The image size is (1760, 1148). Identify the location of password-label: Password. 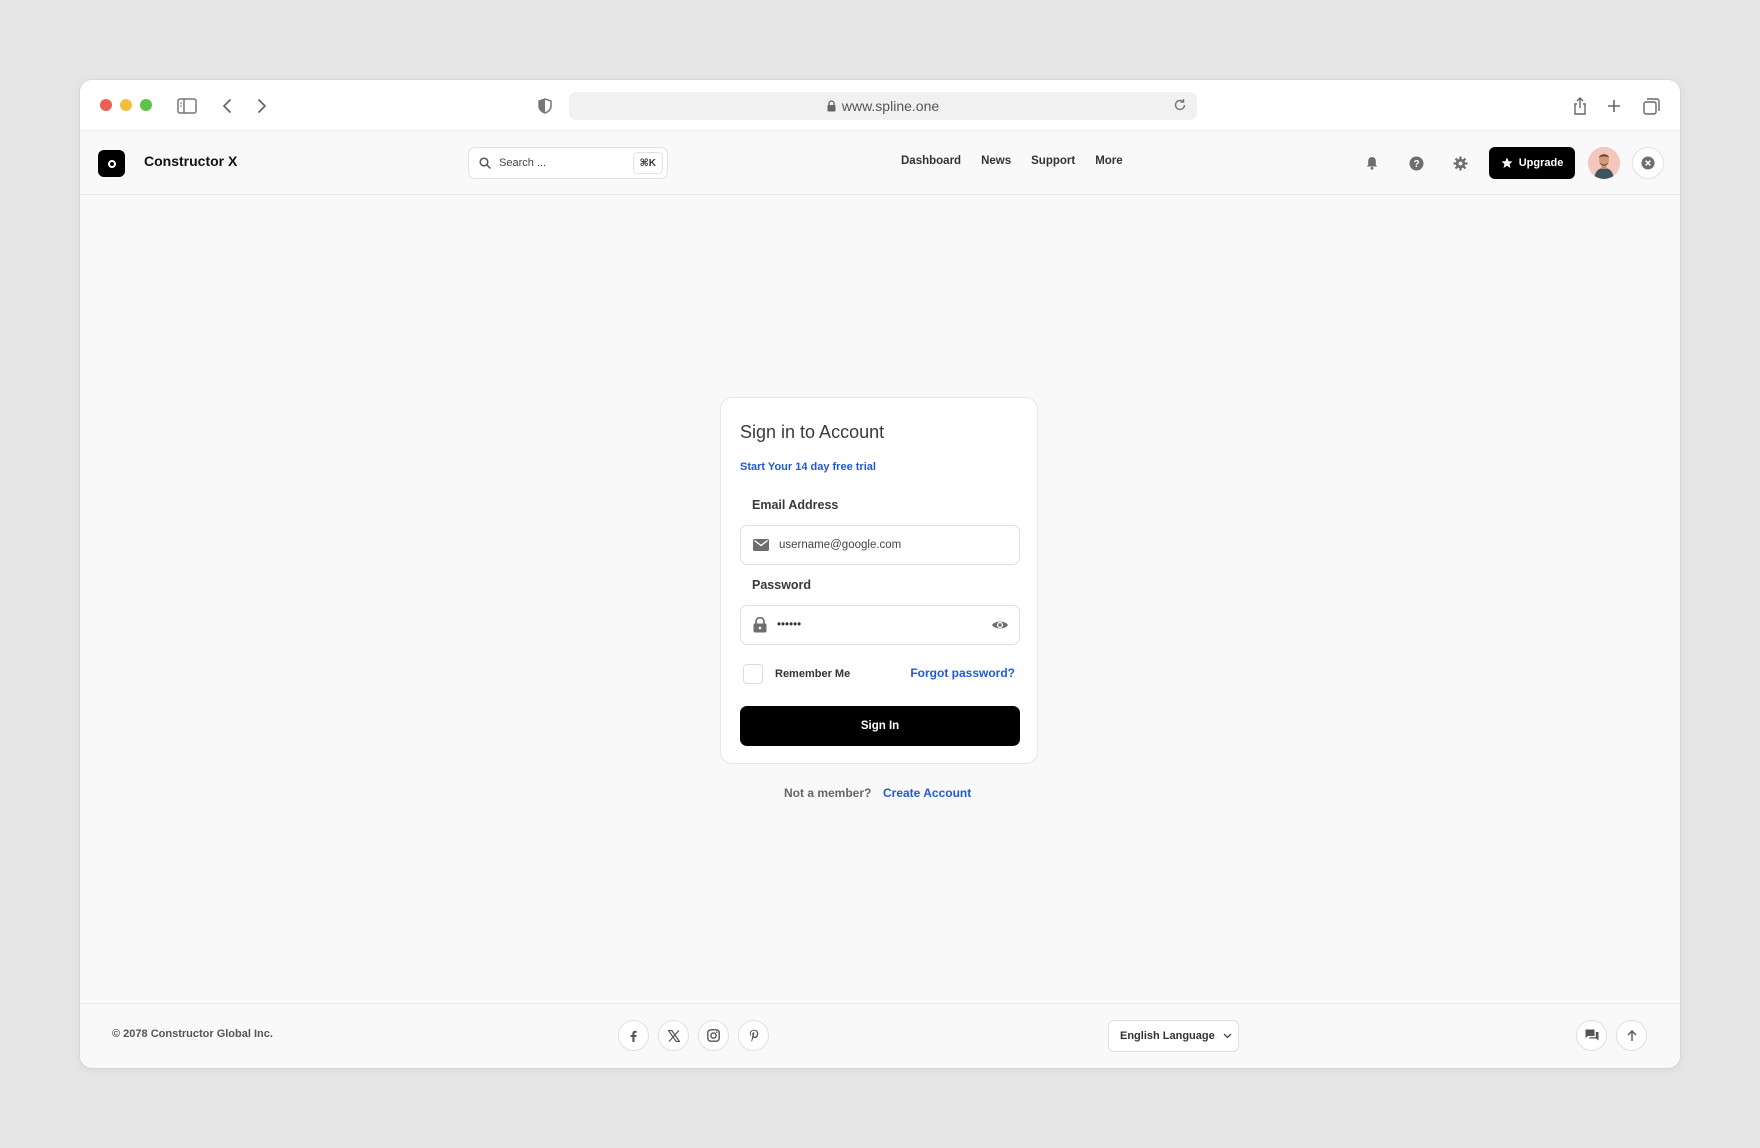
(782, 585).